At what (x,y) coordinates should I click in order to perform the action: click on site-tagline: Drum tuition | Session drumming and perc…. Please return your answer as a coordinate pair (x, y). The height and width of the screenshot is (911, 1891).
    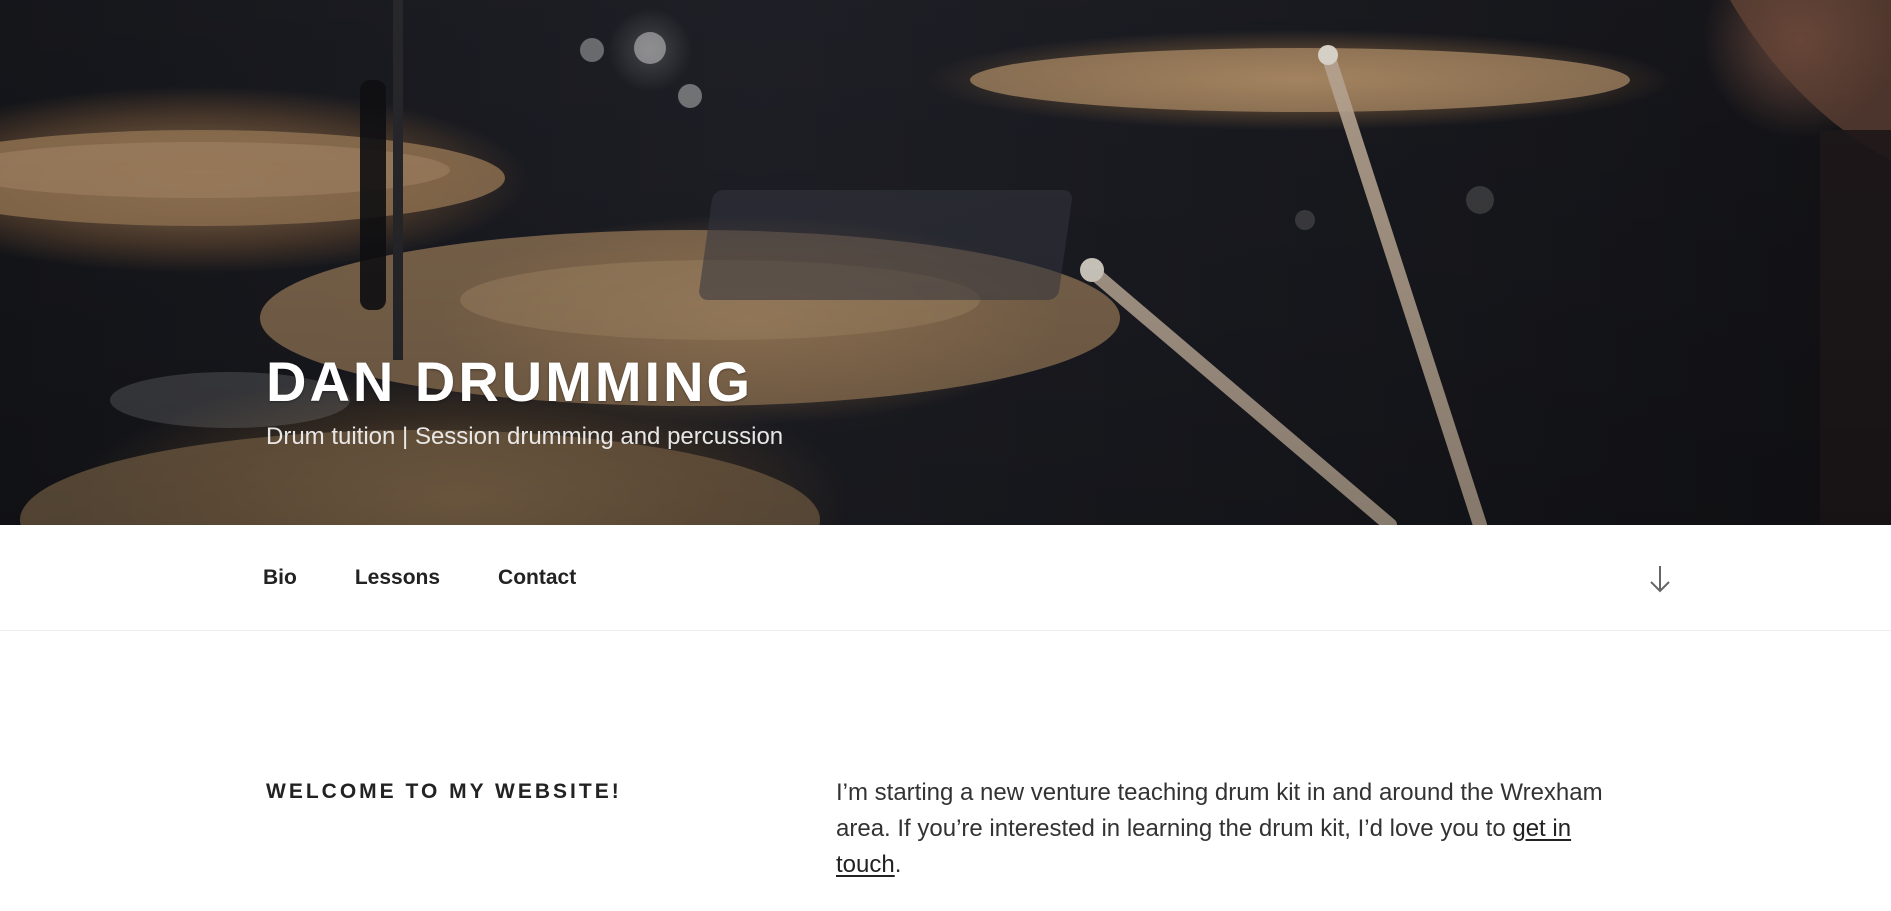
    Looking at the image, I should click on (525, 436).